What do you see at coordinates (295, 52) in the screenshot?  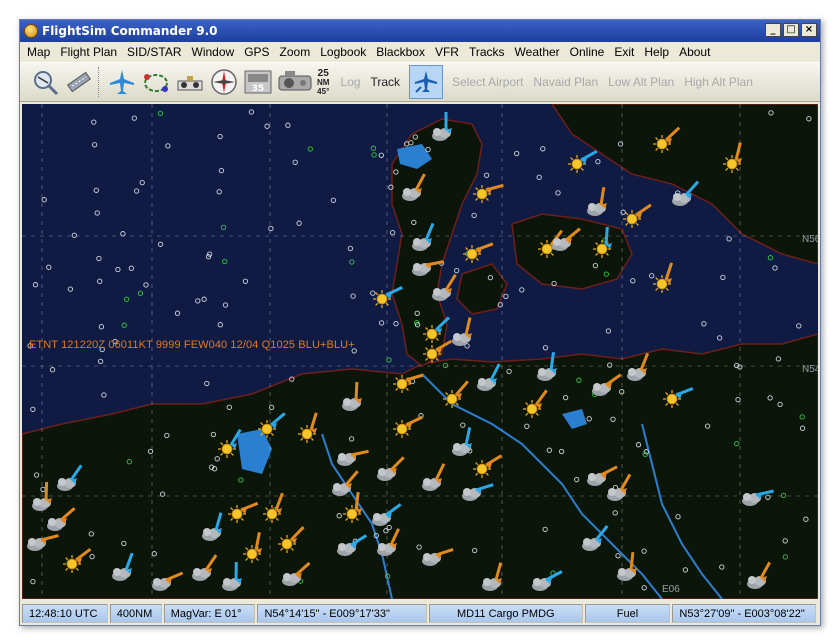 I see `menu-zoom: Zoom` at bounding box center [295, 52].